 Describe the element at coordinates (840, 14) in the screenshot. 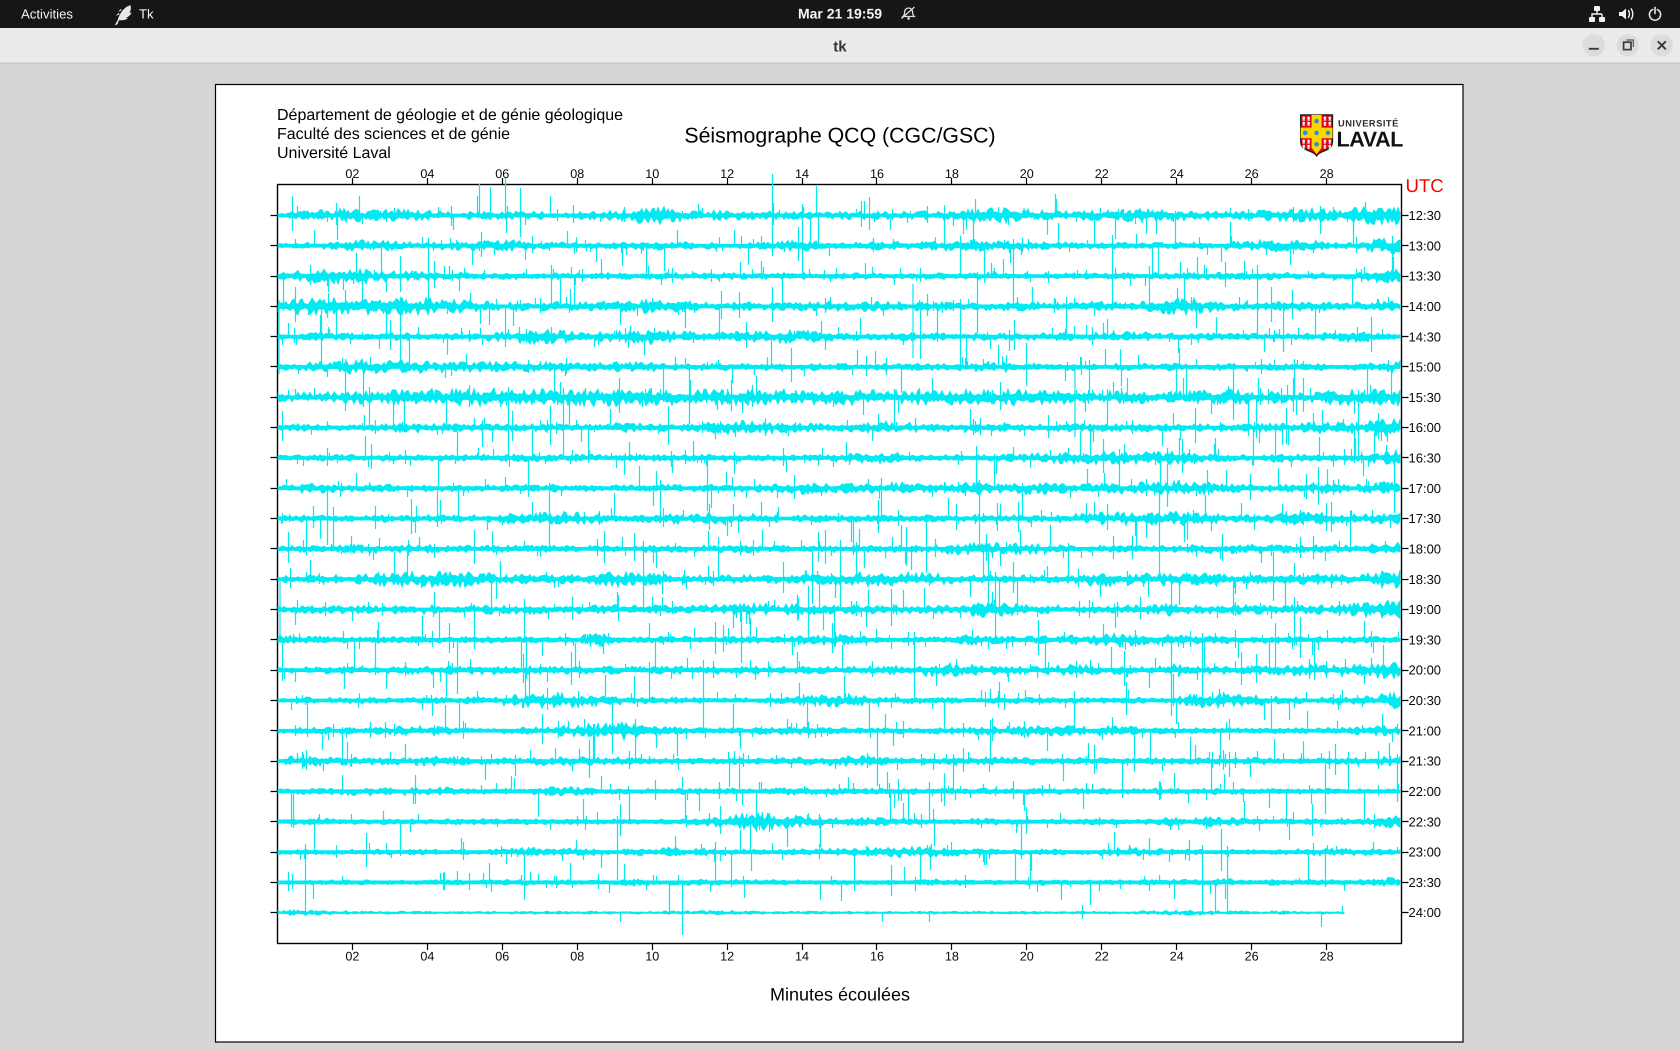

I see `svg-text: Mar 21 19:59` at that location.